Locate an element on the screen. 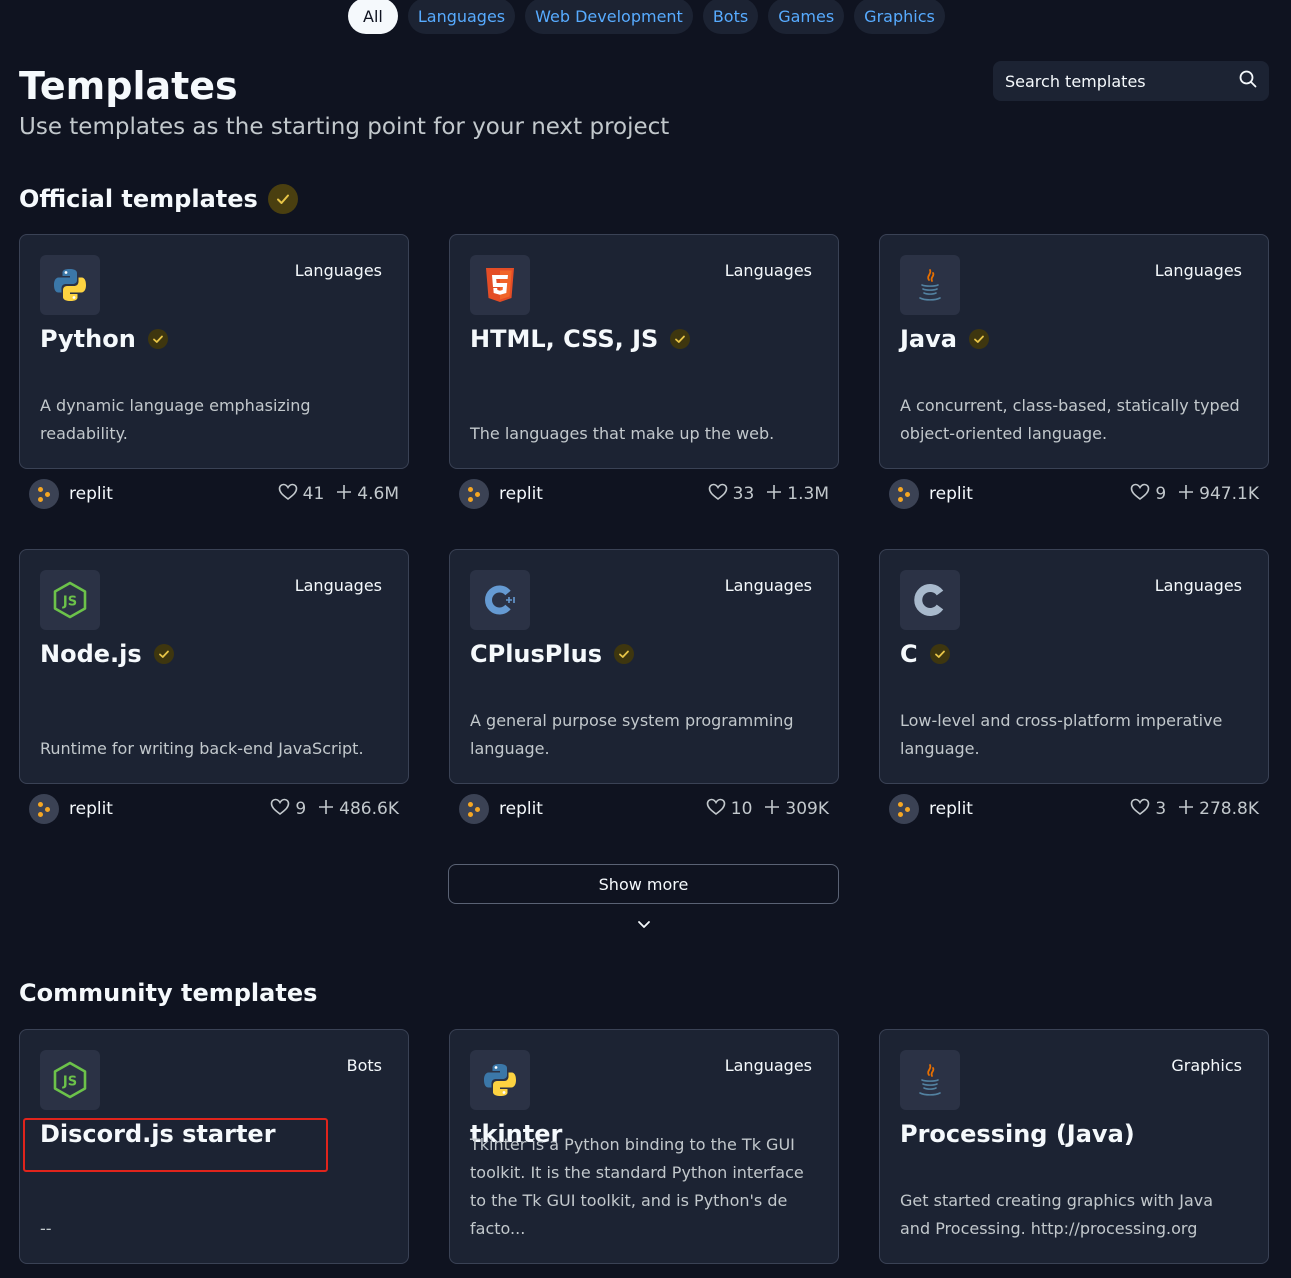 The width and height of the screenshot is (1291, 1278). card-category: Graphics is located at coordinates (1206, 1065).